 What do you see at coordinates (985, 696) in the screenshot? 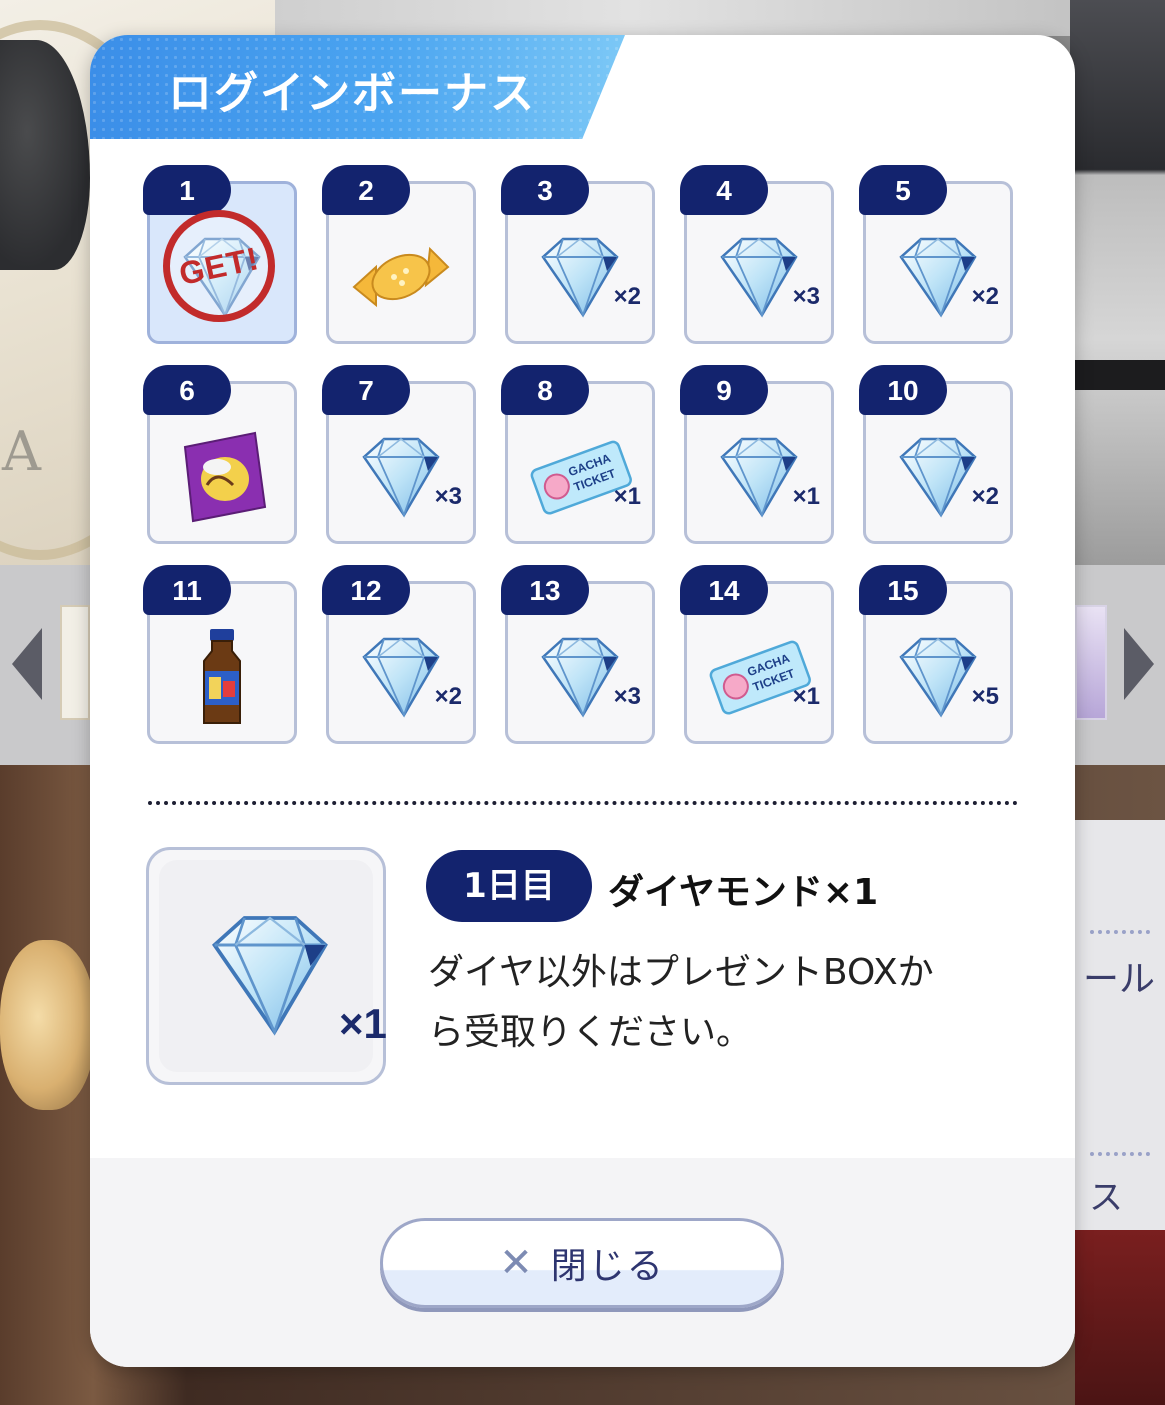
I see `reward-quantity: ×5` at bounding box center [985, 696].